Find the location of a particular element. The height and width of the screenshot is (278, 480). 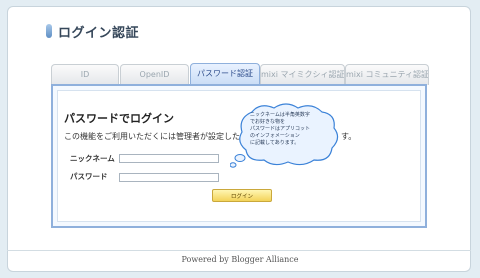

login-heading: パスワードでログイン is located at coordinates (119, 118).